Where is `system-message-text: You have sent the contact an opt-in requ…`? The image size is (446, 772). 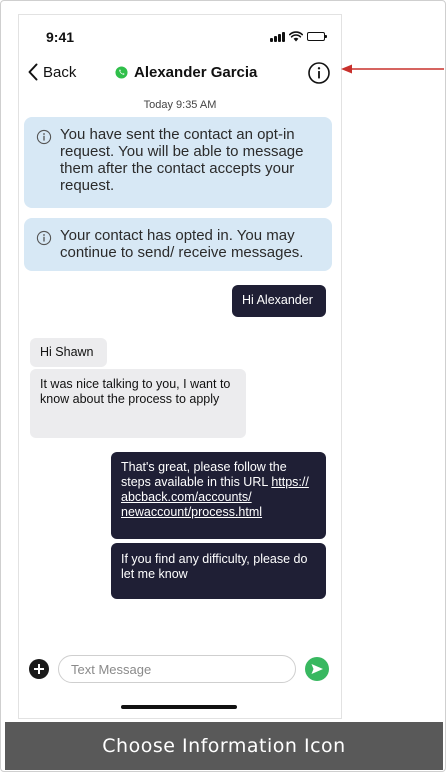
system-message-text: You have sent the contact an opt-in requ… is located at coordinates (182, 160).